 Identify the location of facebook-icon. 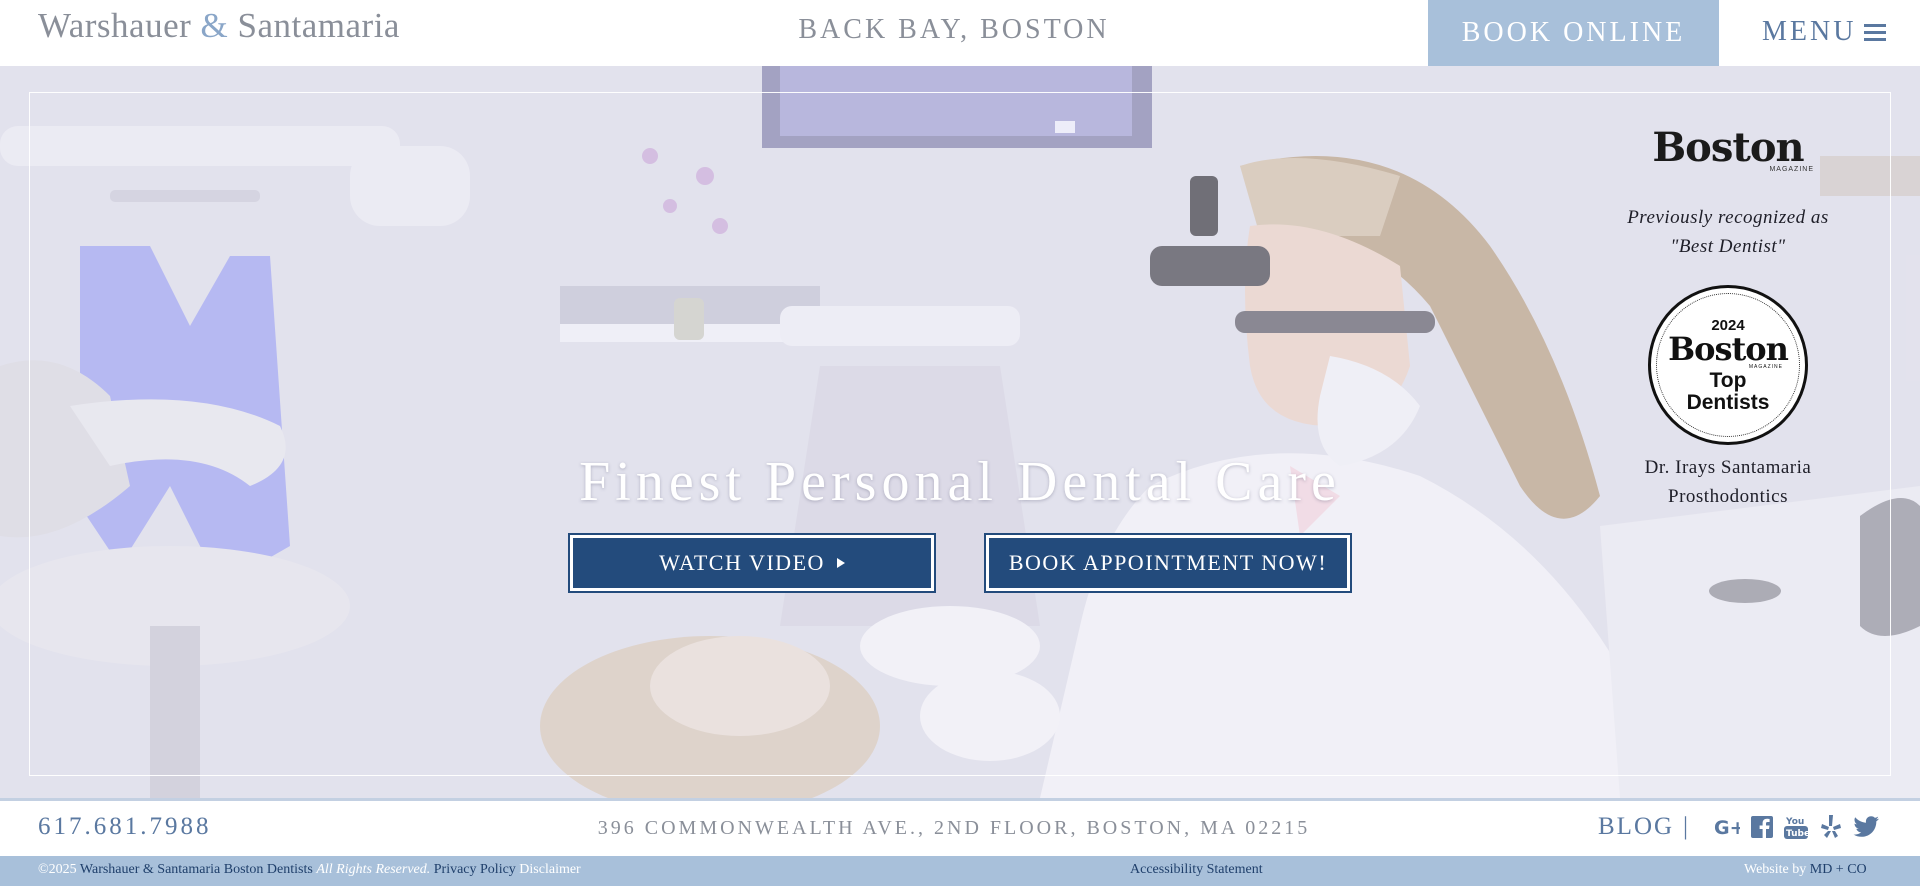
(1762, 827).